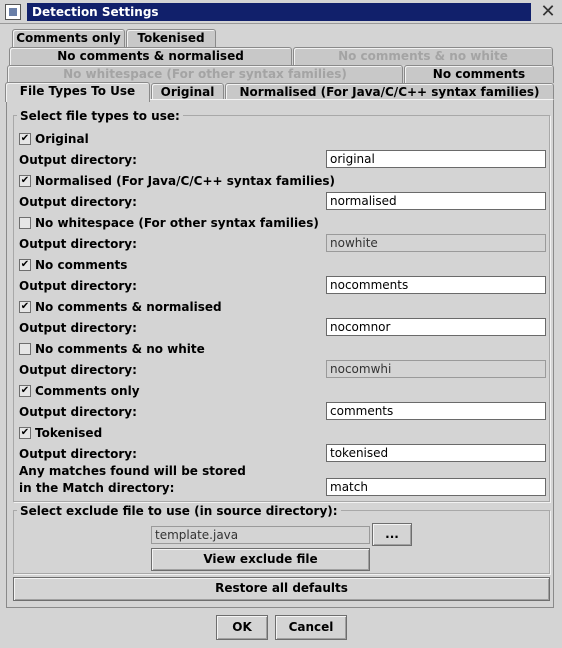  Describe the element at coordinates (120, 349) in the screenshot. I see `checkbox-label: No comments & no white` at that location.